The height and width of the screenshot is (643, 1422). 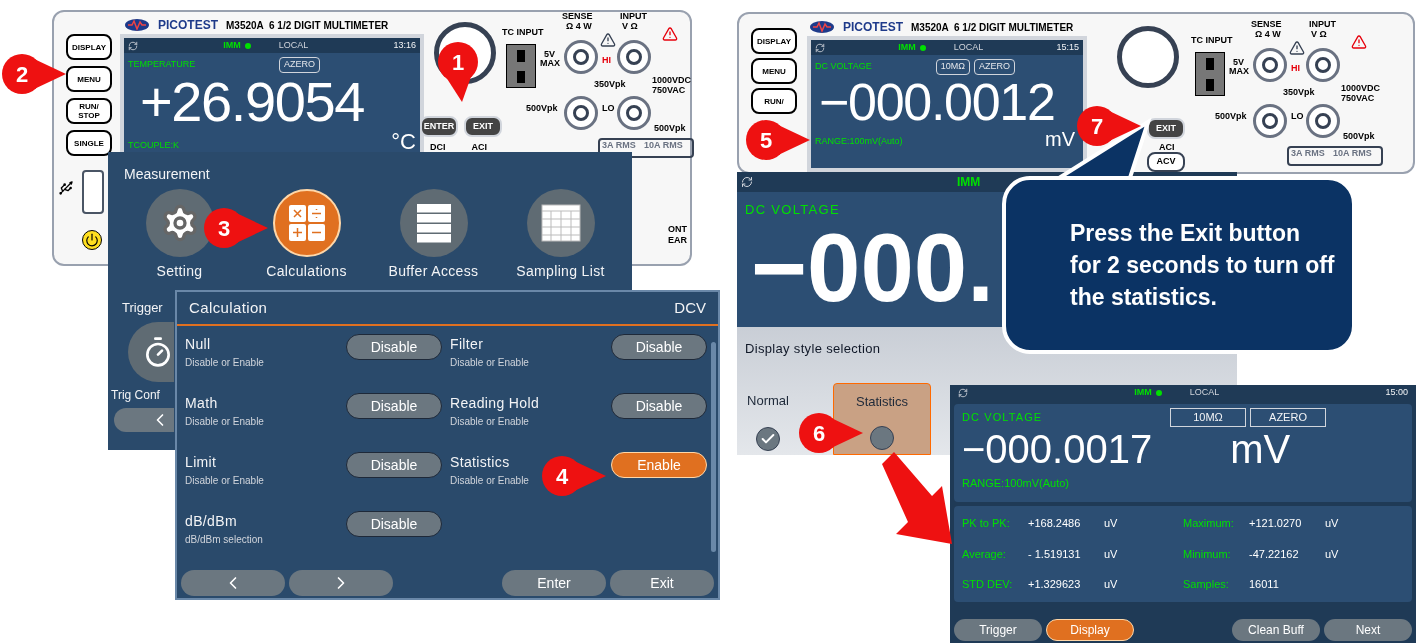 I want to click on stat-label: PK to PK:, so click(x=986, y=524).